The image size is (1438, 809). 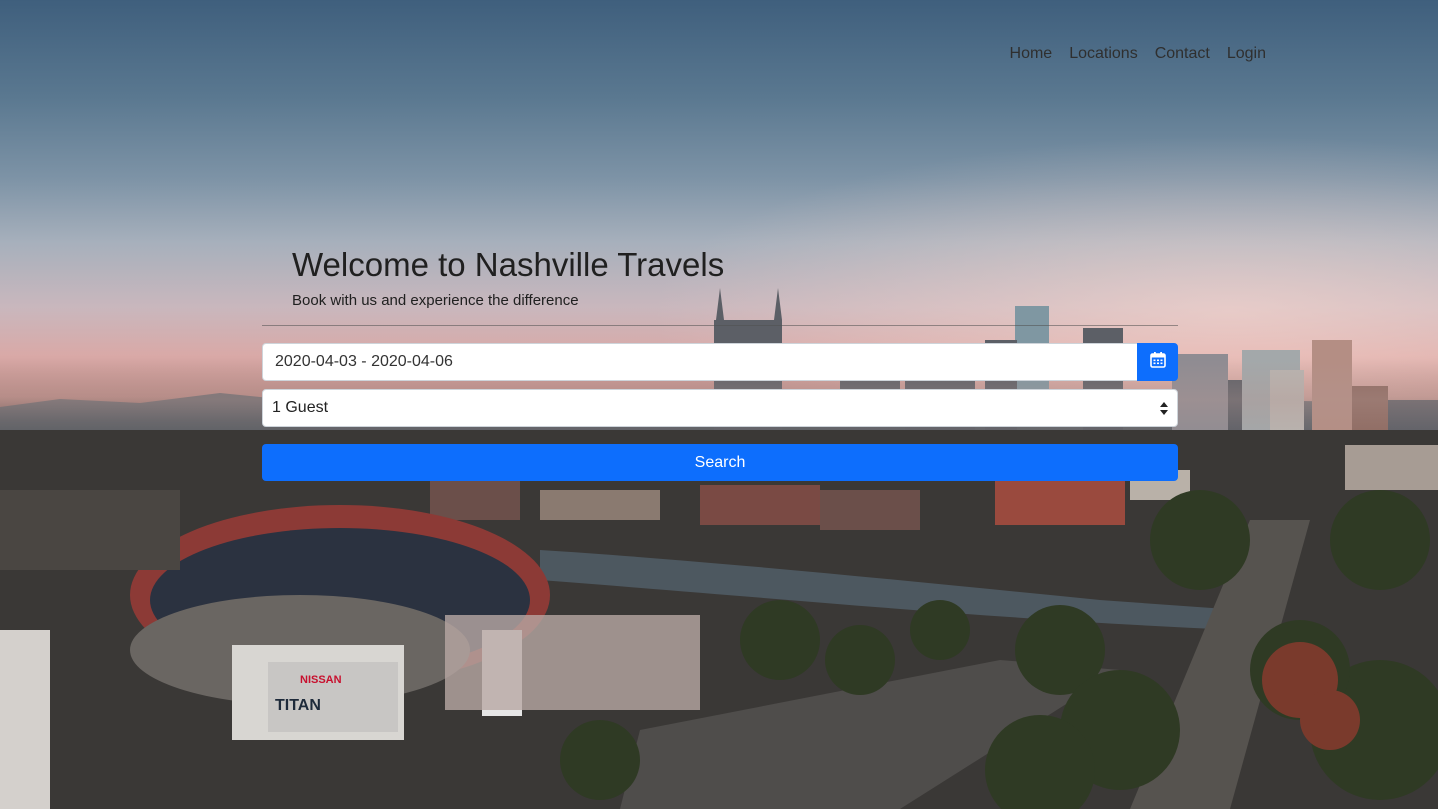 I want to click on date-range-input, so click(x=699, y=362).